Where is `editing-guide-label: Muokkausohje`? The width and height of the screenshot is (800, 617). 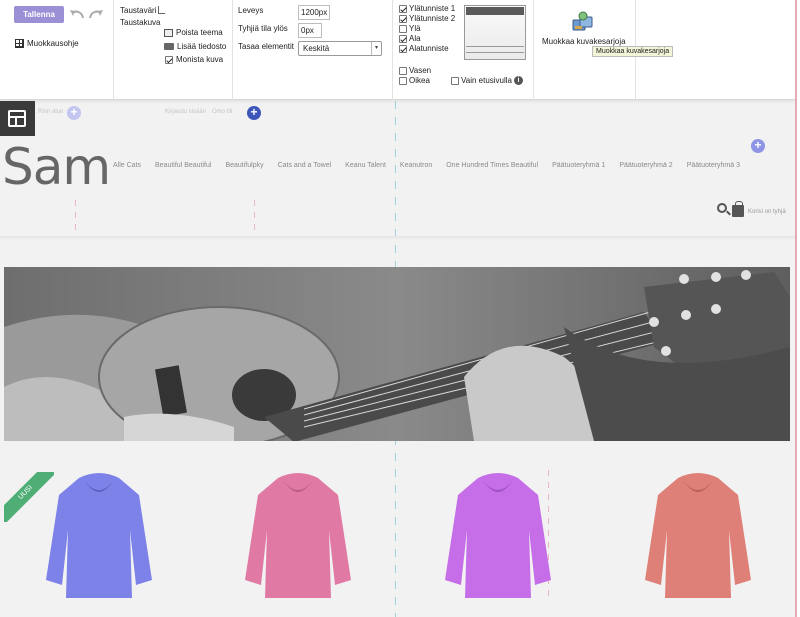
editing-guide-label: Muokkausohje is located at coordinates (53, 43).